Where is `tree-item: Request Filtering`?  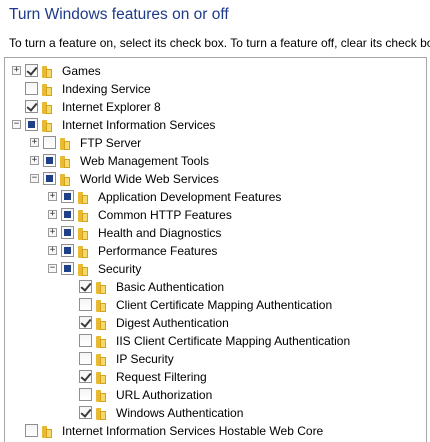
tree-item: Request Filtering is located at coordinates (215, 377).